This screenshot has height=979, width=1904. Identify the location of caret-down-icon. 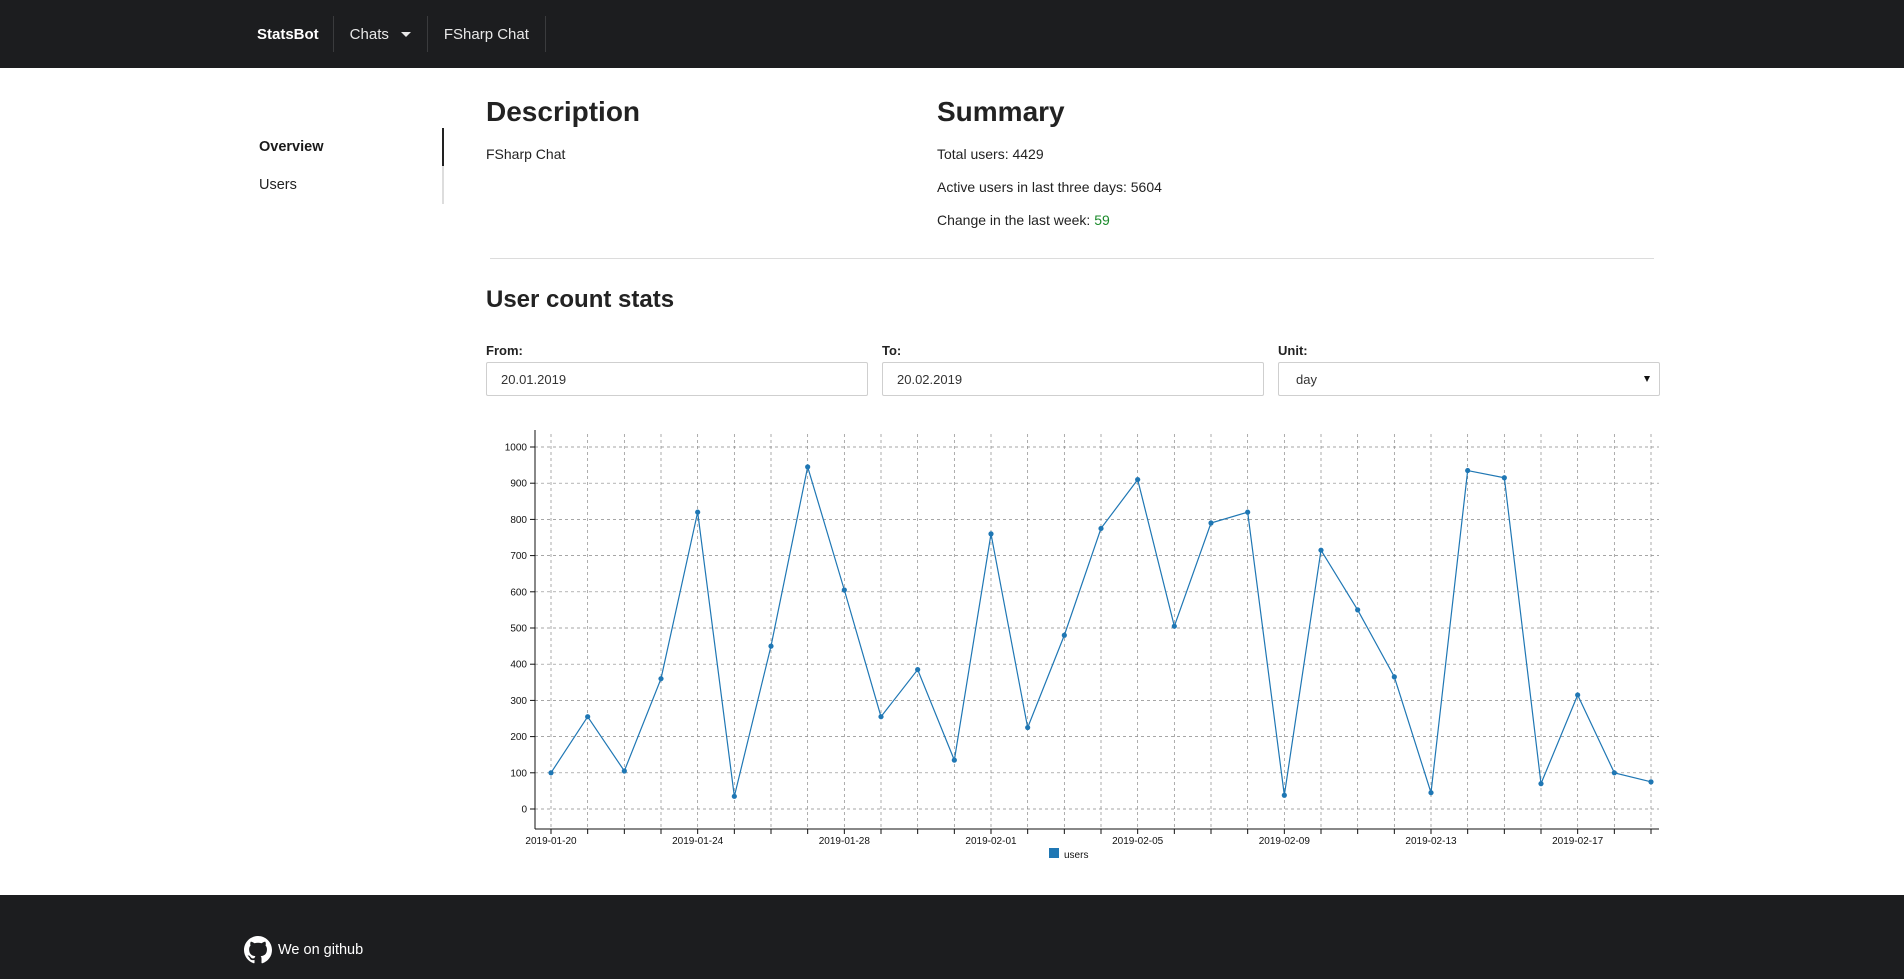
(405, 34).